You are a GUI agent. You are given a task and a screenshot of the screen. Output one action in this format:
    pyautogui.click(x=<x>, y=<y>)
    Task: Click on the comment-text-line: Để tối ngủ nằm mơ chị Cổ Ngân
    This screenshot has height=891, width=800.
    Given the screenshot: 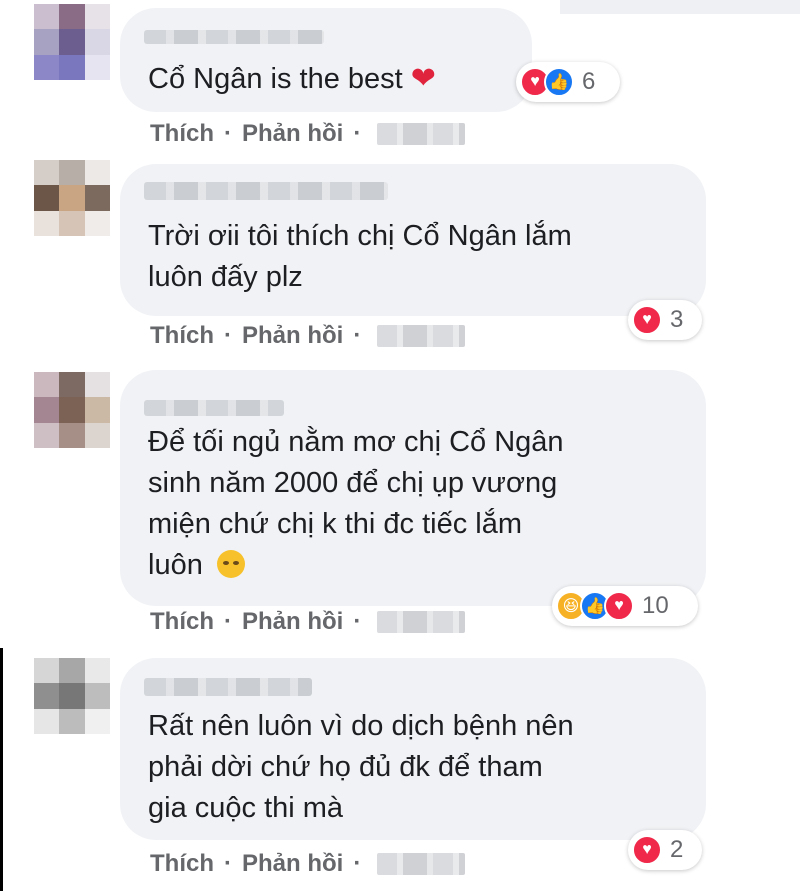 What is the action you would take?
    pyautogui.click(x=356, y=442)
    